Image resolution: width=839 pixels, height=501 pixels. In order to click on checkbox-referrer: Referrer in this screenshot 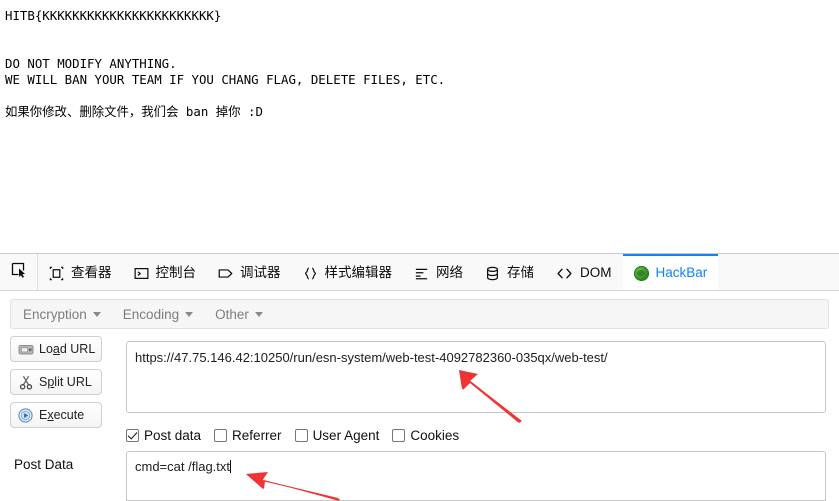, I will do `click(248, 435)`.